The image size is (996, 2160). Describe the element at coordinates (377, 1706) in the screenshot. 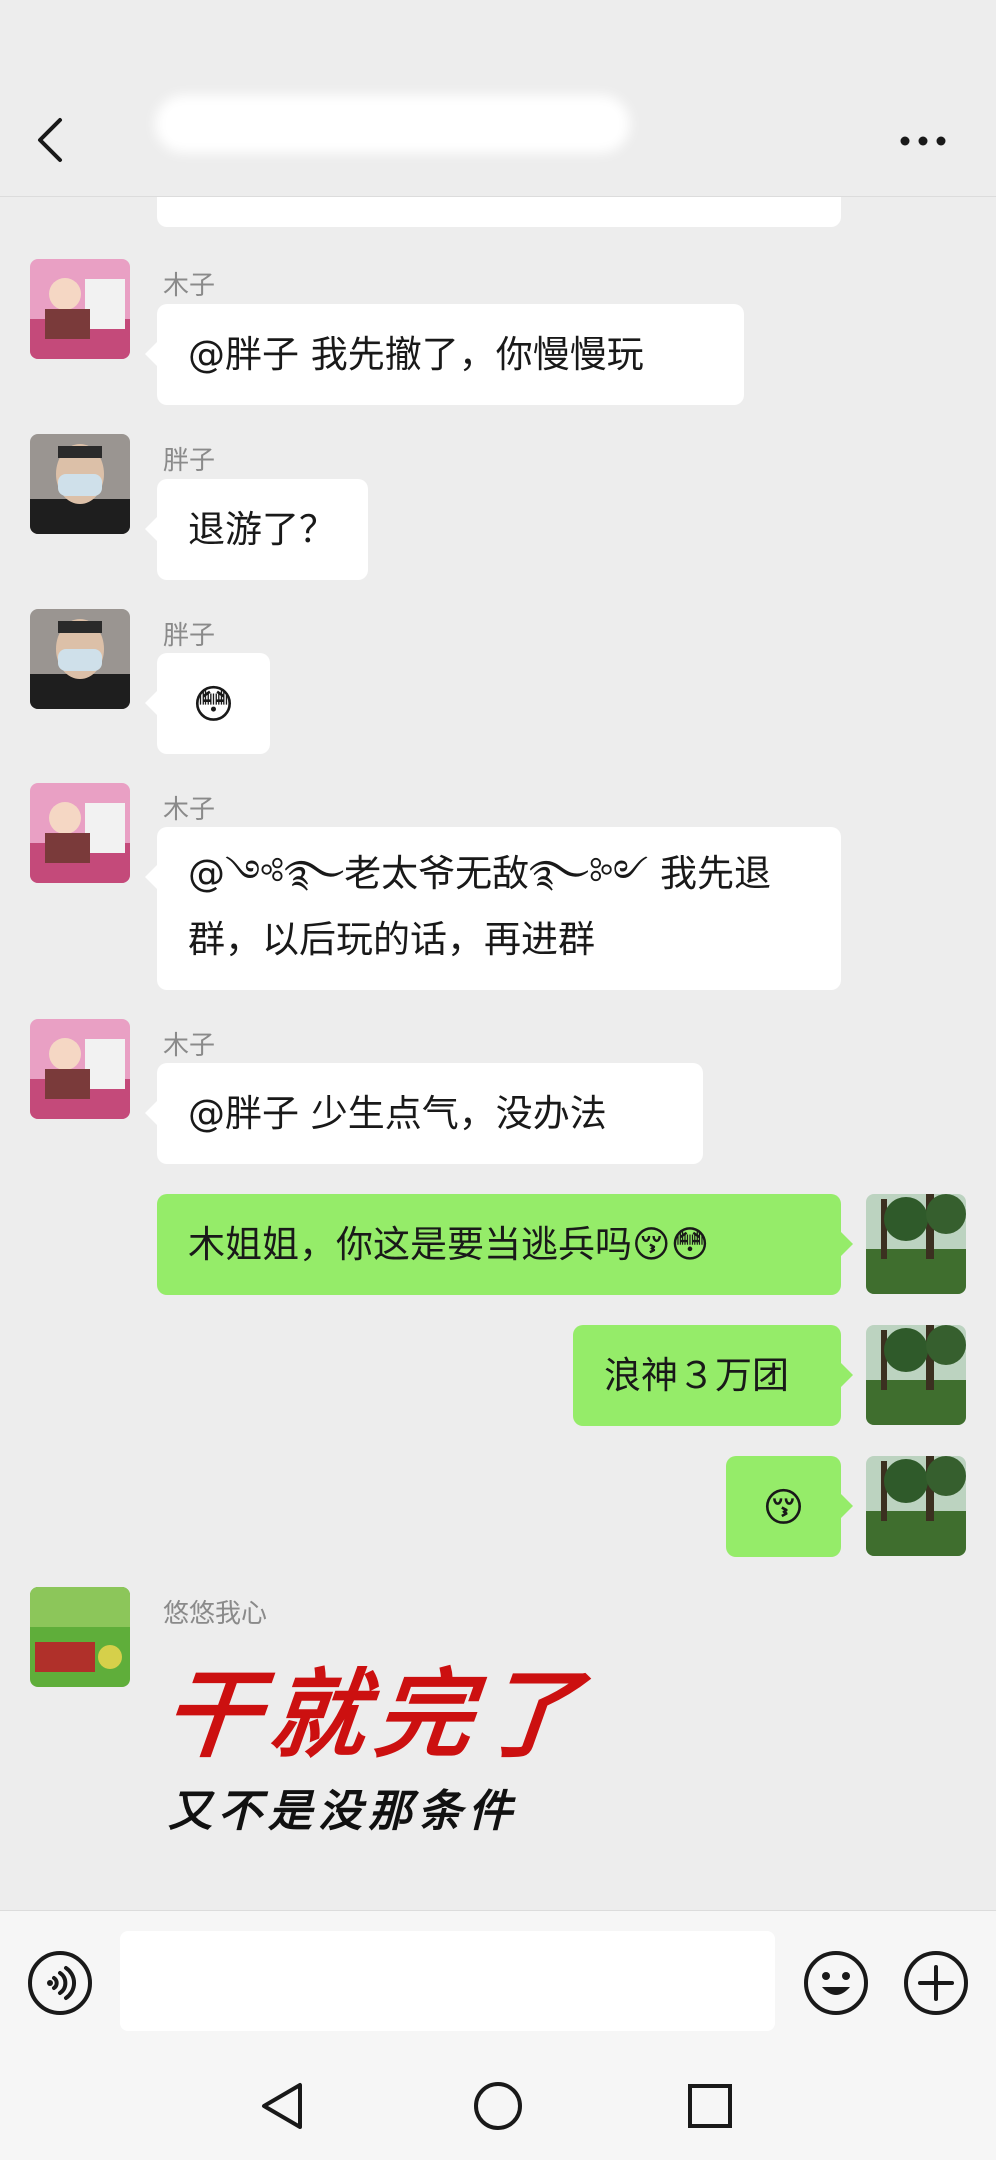

I see `sticker-main-text: 干就完了` at that location.